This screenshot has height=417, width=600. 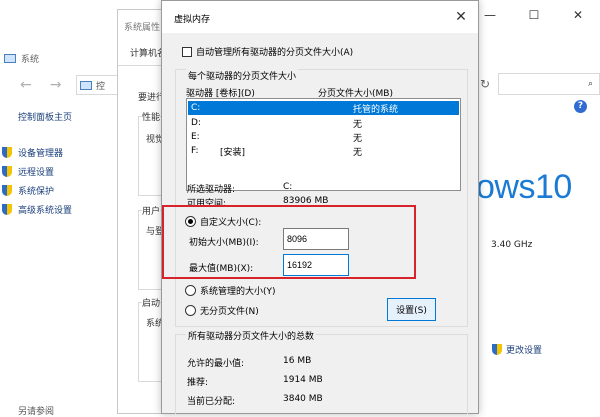 What do you see at coordinates (242, 75) in the screenshot?
I see `group-heading: 每个驱动器的分页文件大小` at bounding box center [242, 75].